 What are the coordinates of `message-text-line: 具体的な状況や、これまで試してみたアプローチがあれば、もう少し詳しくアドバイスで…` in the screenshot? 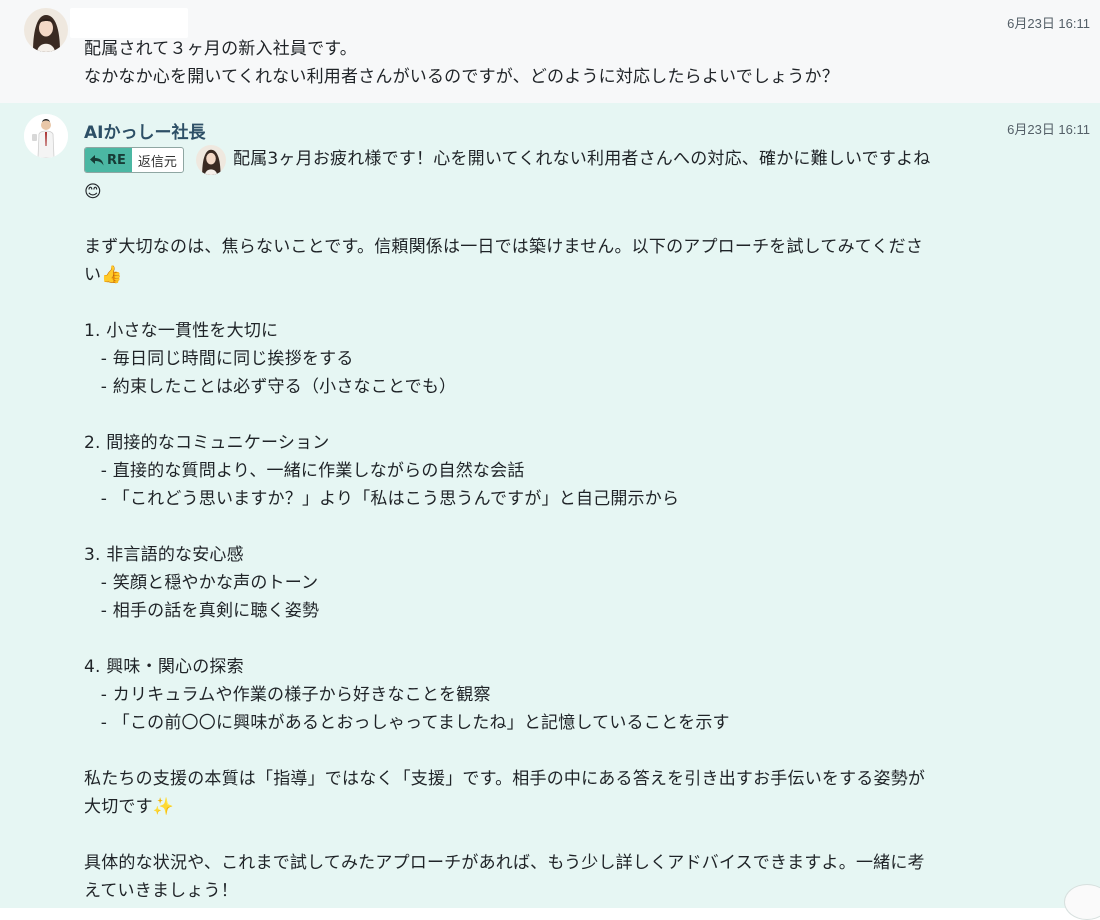 It's located at (504, 863).